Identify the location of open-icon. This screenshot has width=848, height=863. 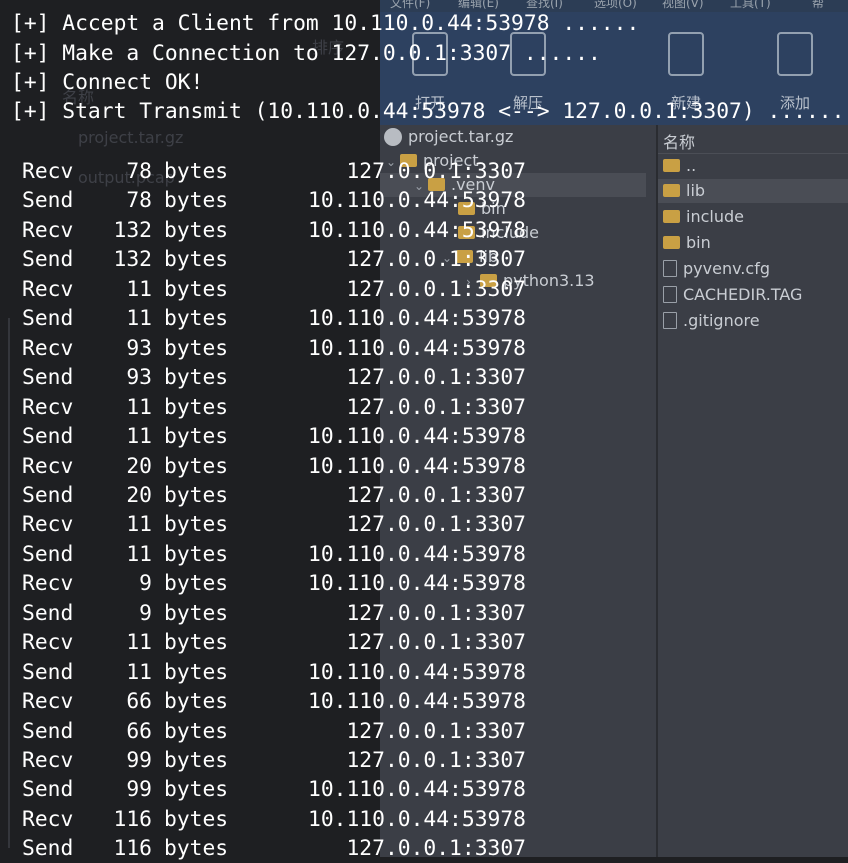
(430, 54).